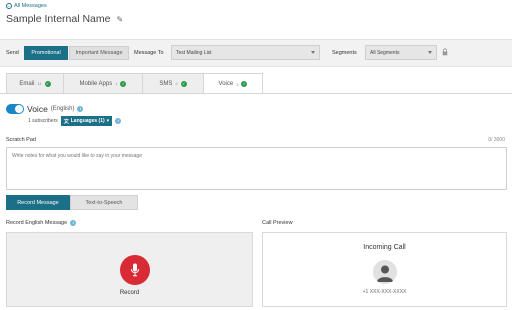 The width and height of the screenshot is (512, 310). What do you see at coordinates (277, 223) in the screenshot?
I see `call-preview-label: Call Preview` at bounding box center [277, 223].